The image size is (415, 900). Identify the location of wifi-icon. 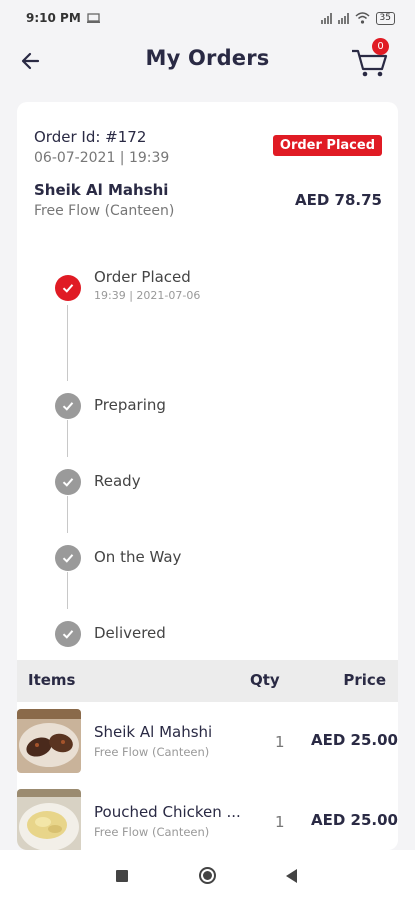
(362, 18).